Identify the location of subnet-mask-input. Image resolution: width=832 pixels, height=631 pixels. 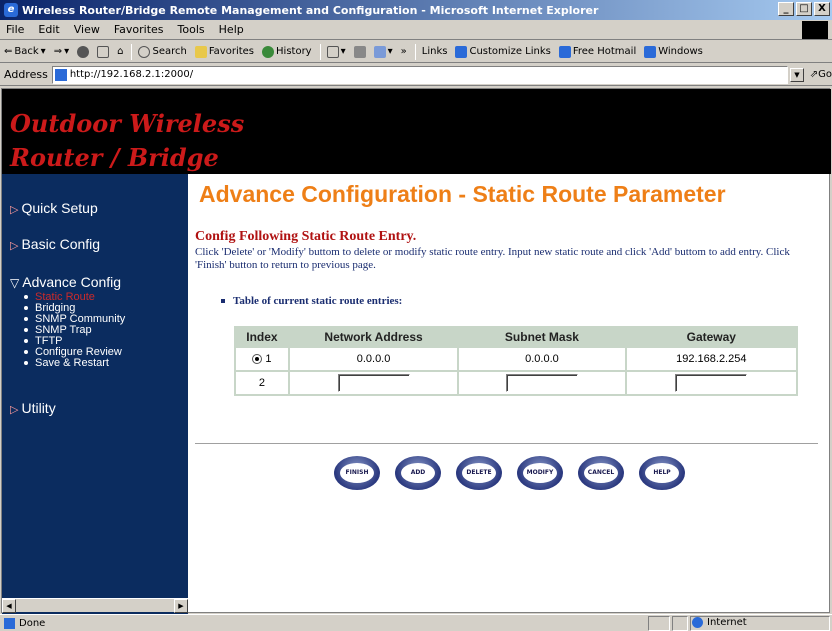
(541, 383).